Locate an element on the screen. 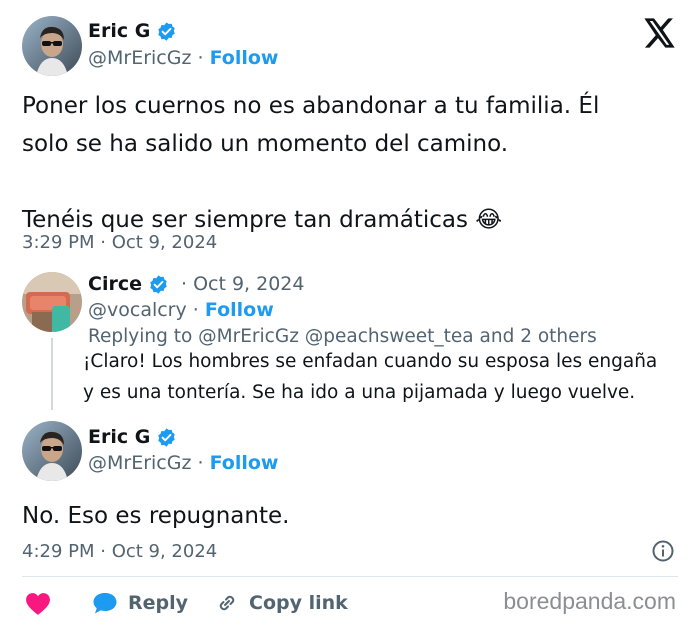  x-logo-icon is located at coordinates (660, 34).